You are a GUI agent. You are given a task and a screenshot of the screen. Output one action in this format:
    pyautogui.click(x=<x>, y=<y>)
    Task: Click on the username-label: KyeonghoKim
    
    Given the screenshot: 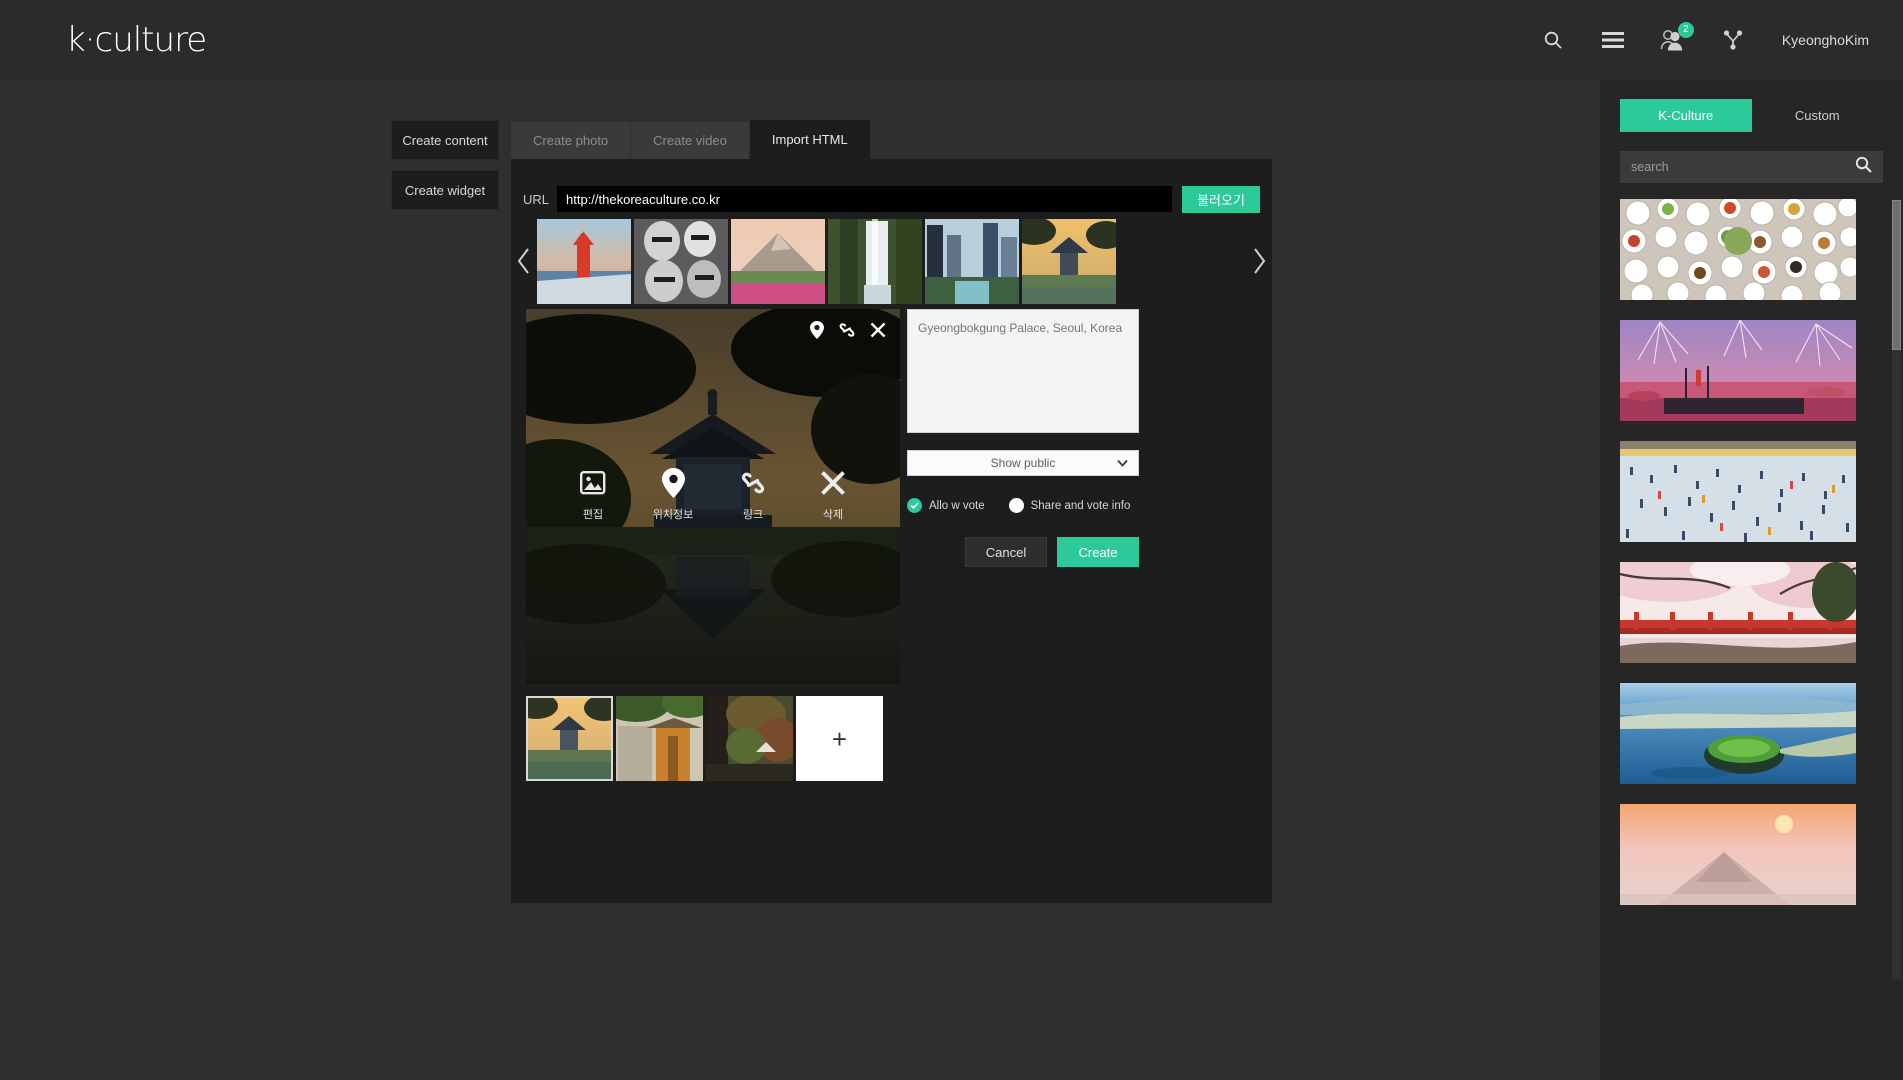 What is the action you would take?
    pyautogui.click(x=1825, y=40)
    